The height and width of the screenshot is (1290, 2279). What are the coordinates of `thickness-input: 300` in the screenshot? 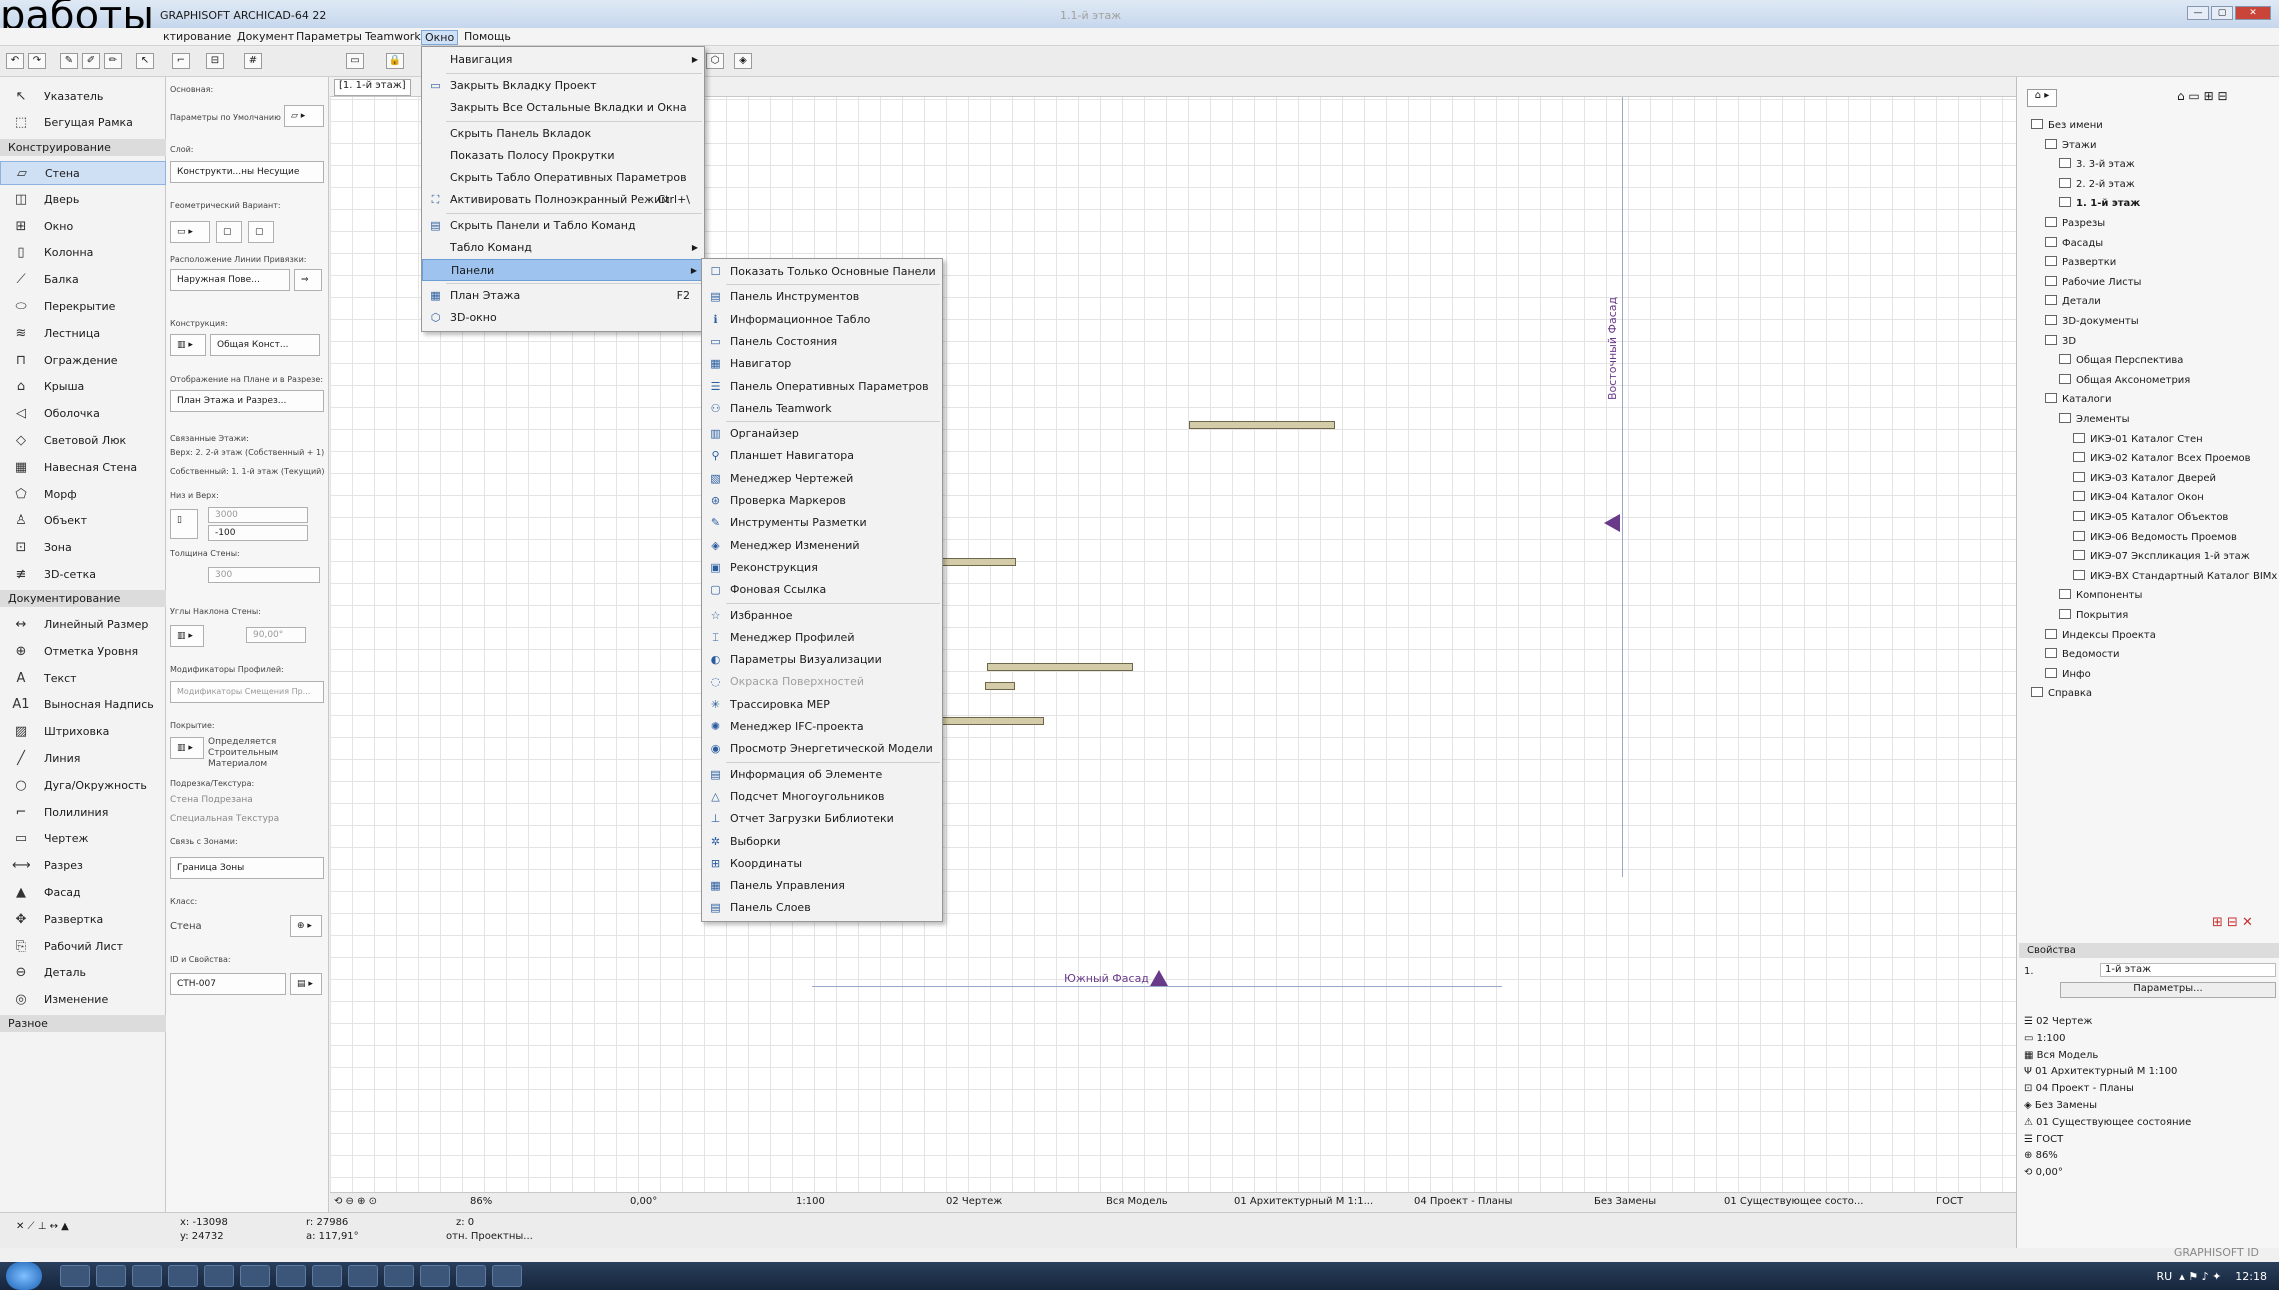 It's located at (264, 575).